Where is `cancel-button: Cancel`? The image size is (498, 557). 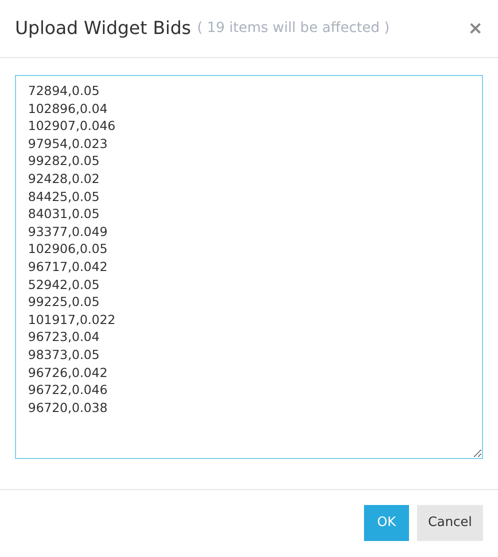
cancel-button: Cancel is located at coordinates (450, 523).